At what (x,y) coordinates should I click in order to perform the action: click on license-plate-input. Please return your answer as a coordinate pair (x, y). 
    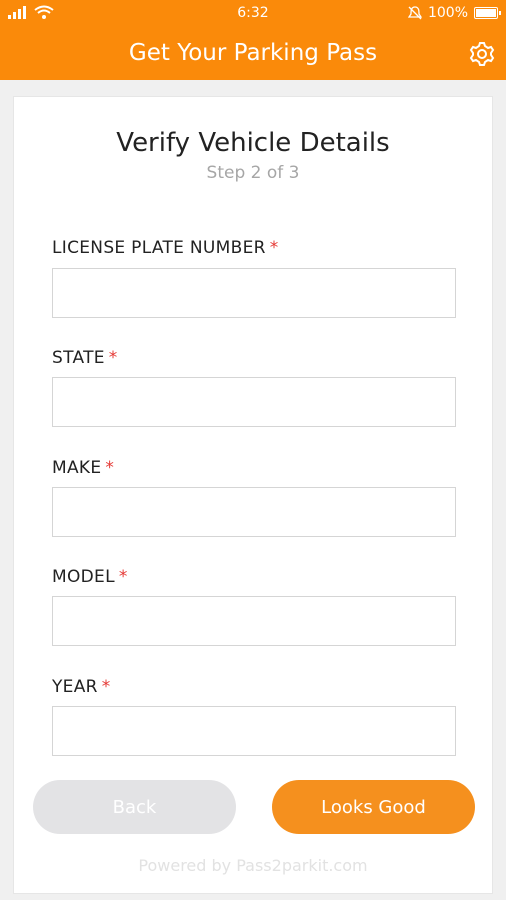
    Looking at the image, I should click on (254, 293).